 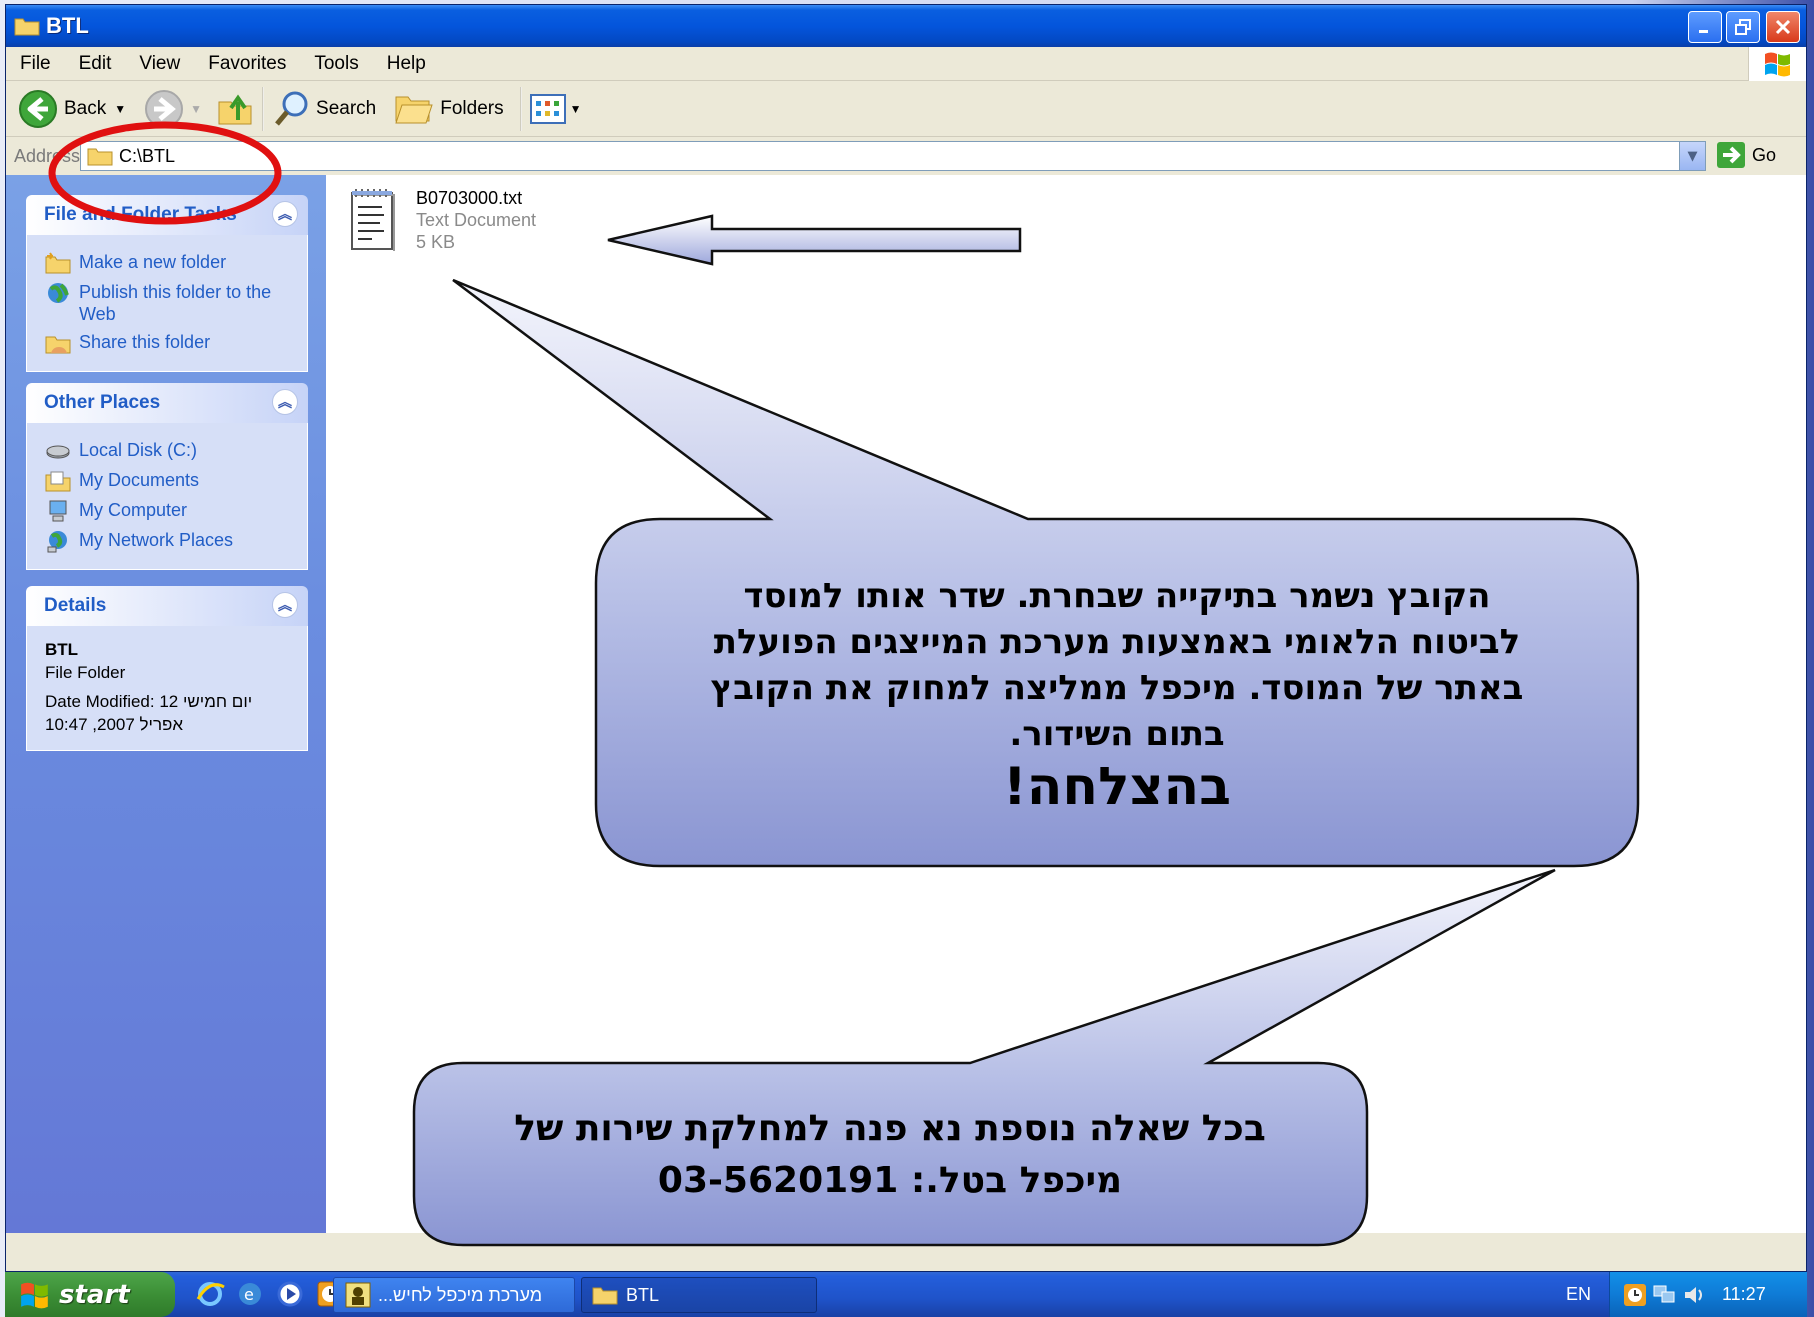 What do you see at coordinates (1117, 734) in the screenshot?
I see `callout-line: בתום השידור.` at bounding box center [1117, 734].